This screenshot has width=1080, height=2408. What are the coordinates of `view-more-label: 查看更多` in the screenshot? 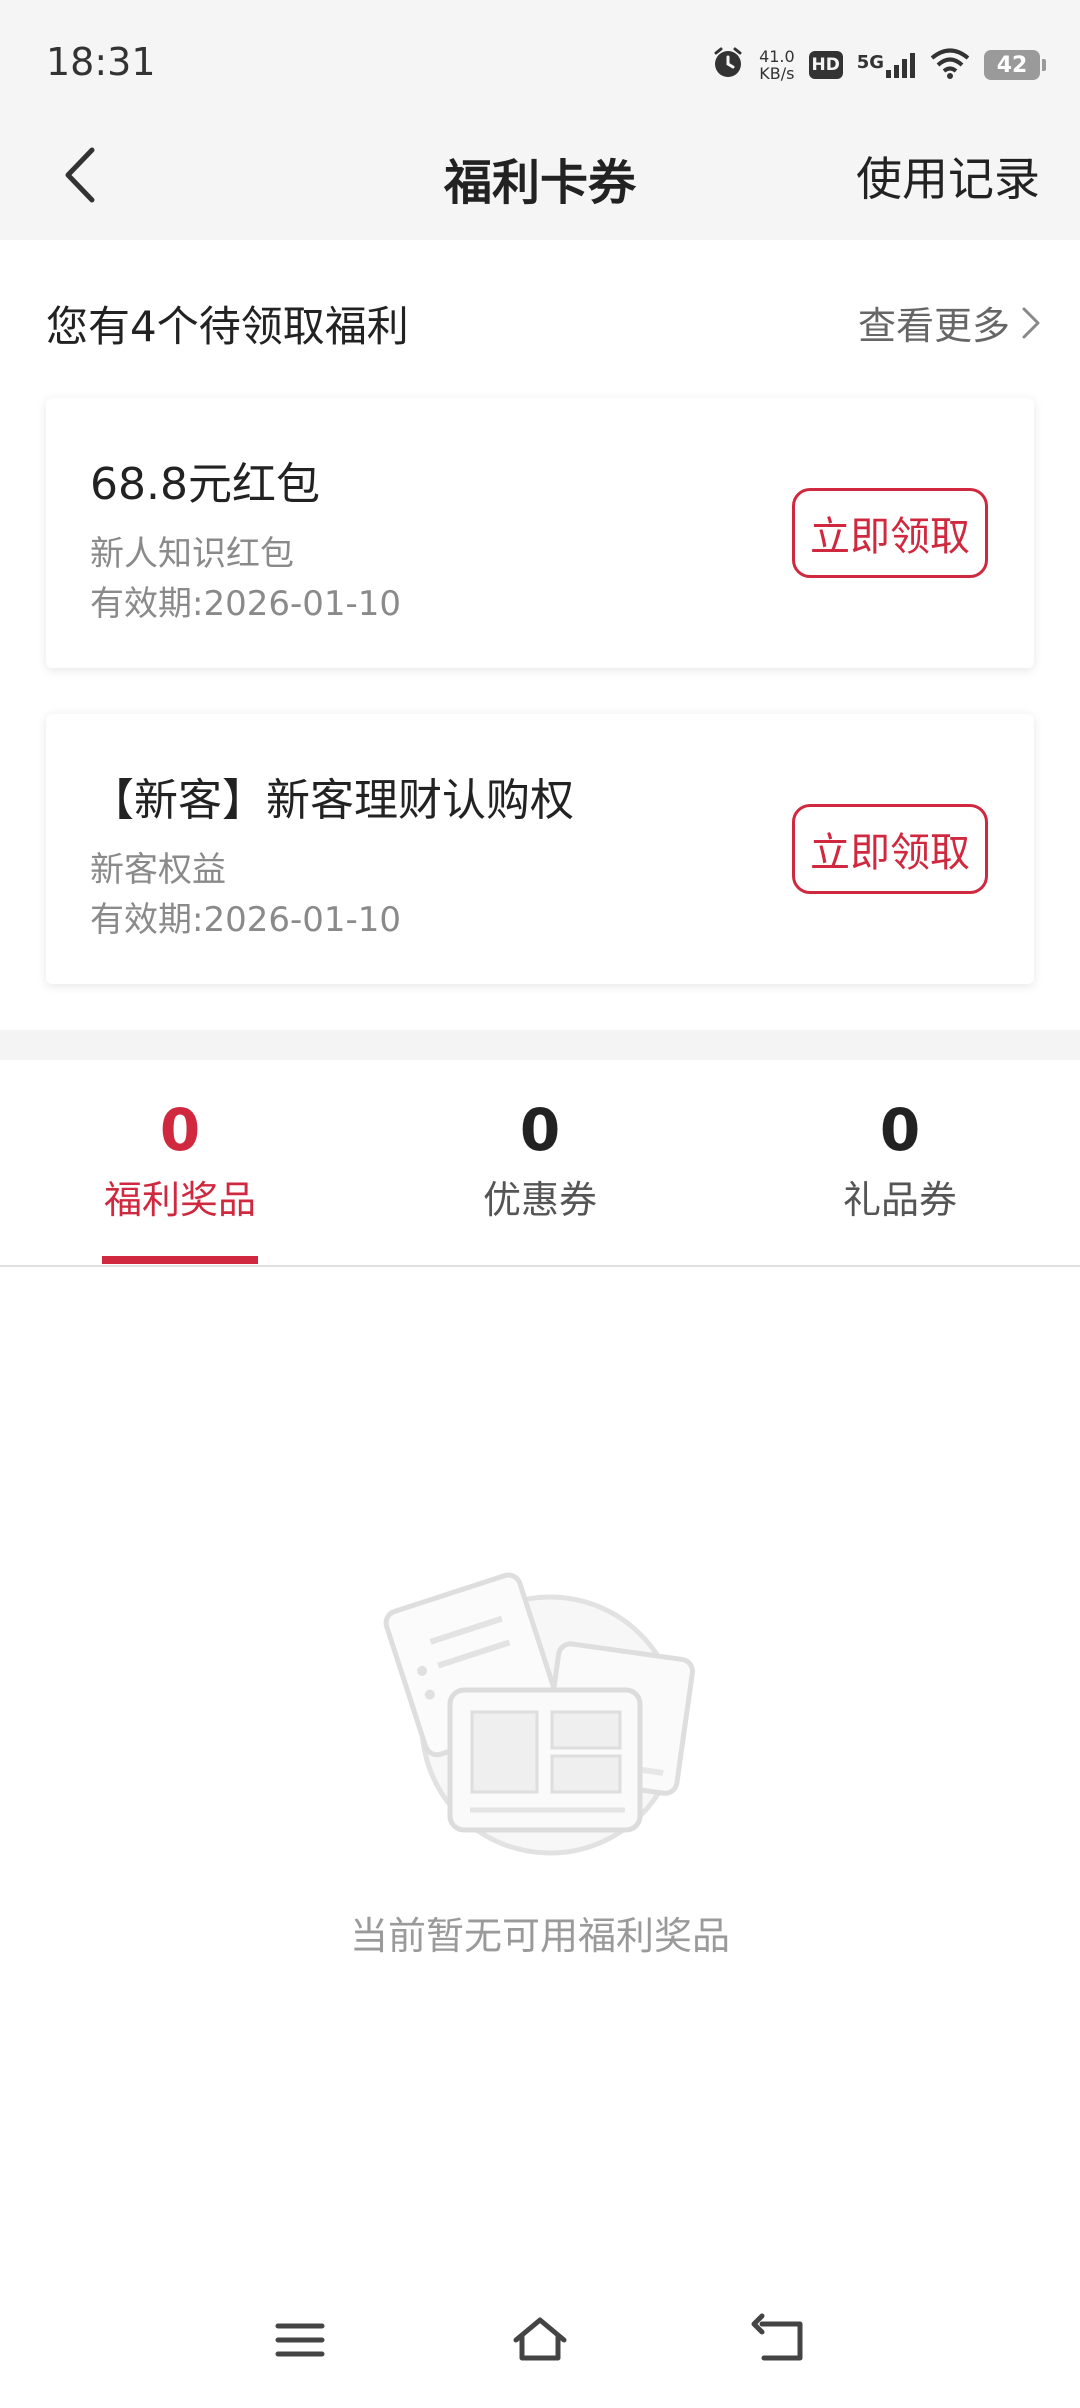 It's located at (933, 326).